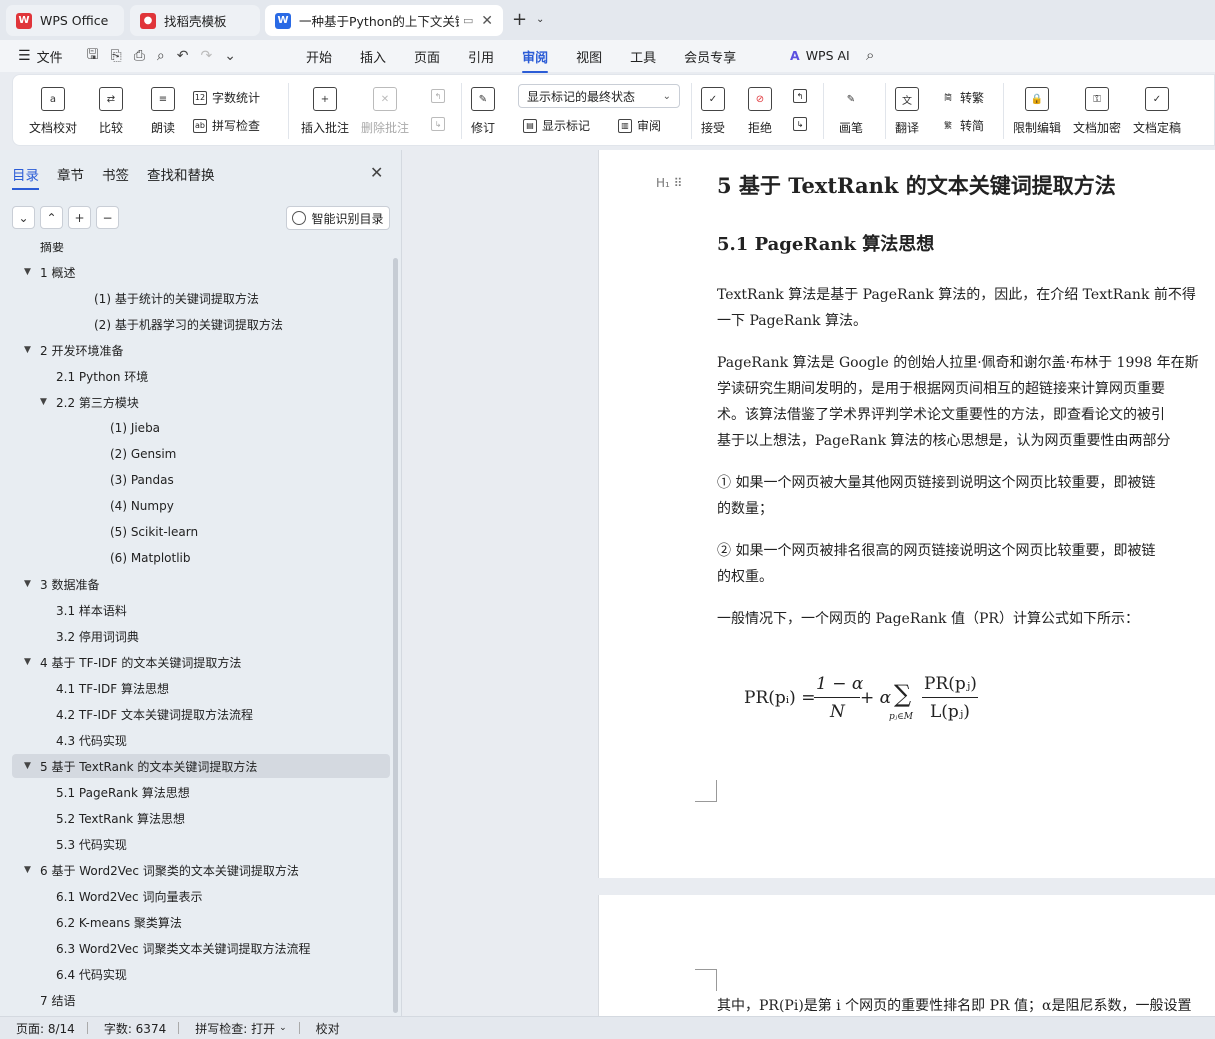 The image size is (1215, 1039). What do you see at coordinates (88, 454) in the screenshot?
I see `toc-item: (2) Gensim` at bounding box center [88, 454].